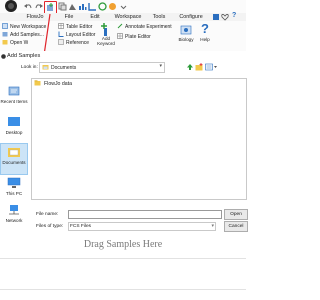 The height and width of the screenshot is (300, 320). I want to click on list-item: FlowJo data, so click(53, 83).